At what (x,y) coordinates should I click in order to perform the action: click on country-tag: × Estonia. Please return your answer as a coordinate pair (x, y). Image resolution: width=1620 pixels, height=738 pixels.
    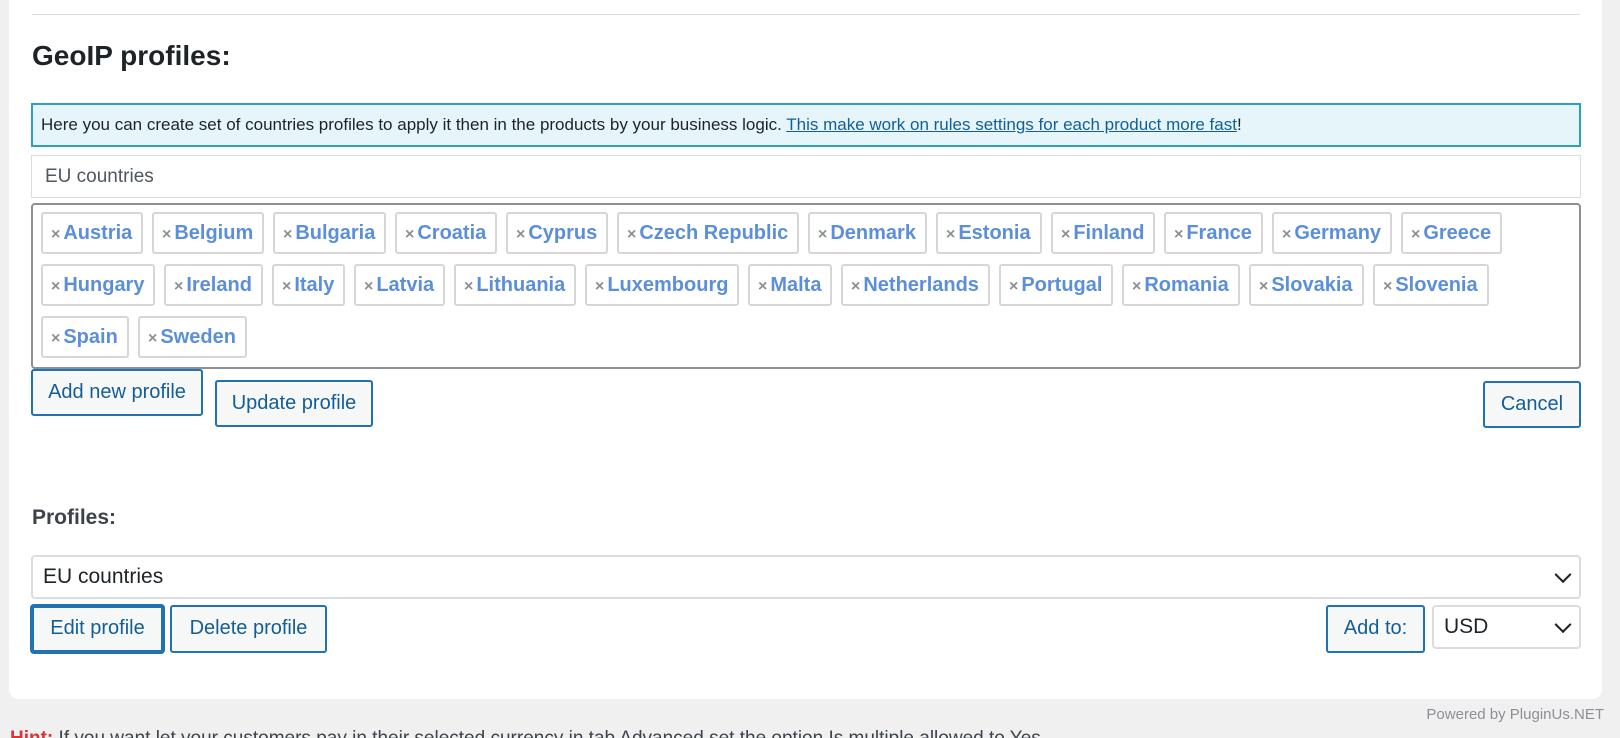
    Looking at the image, I should click on (989, 233).